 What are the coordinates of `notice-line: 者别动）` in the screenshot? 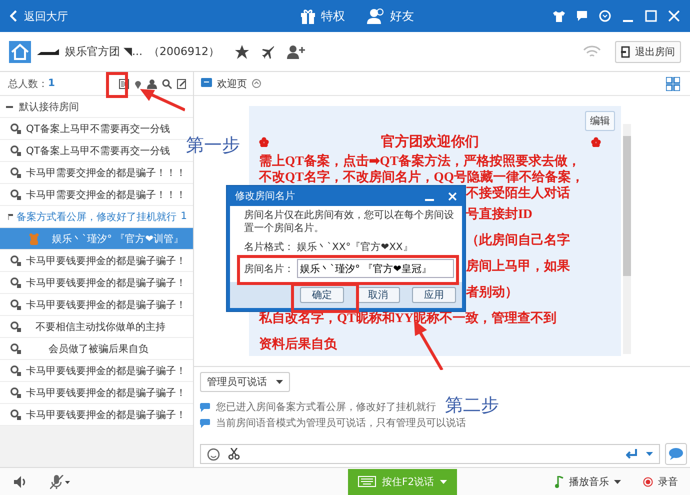 It's located at (492, 292).